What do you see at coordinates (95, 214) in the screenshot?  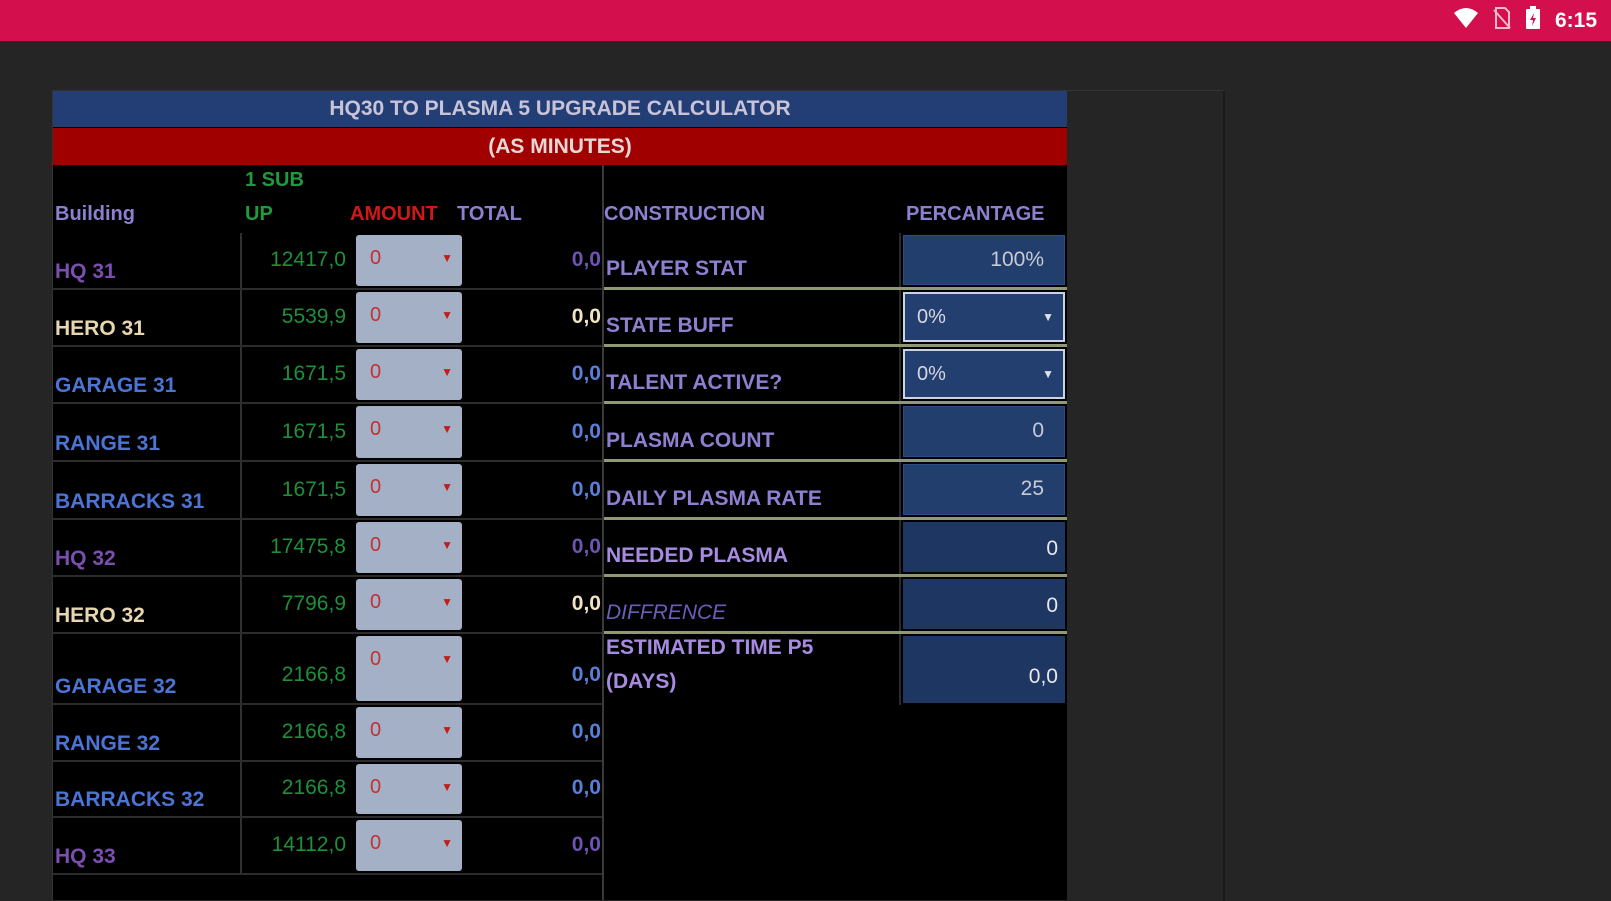 I see `header-building: Building` at bounding box center [95, 214].